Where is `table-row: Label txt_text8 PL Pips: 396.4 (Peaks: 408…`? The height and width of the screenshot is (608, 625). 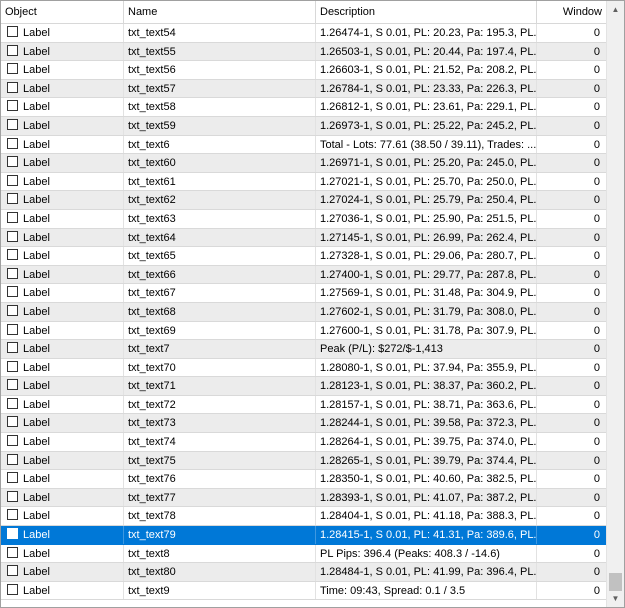 table-row: Label txt_text8 PL Pips: 396.4 (Peaks: 408… is located at coordinates (303, 554).